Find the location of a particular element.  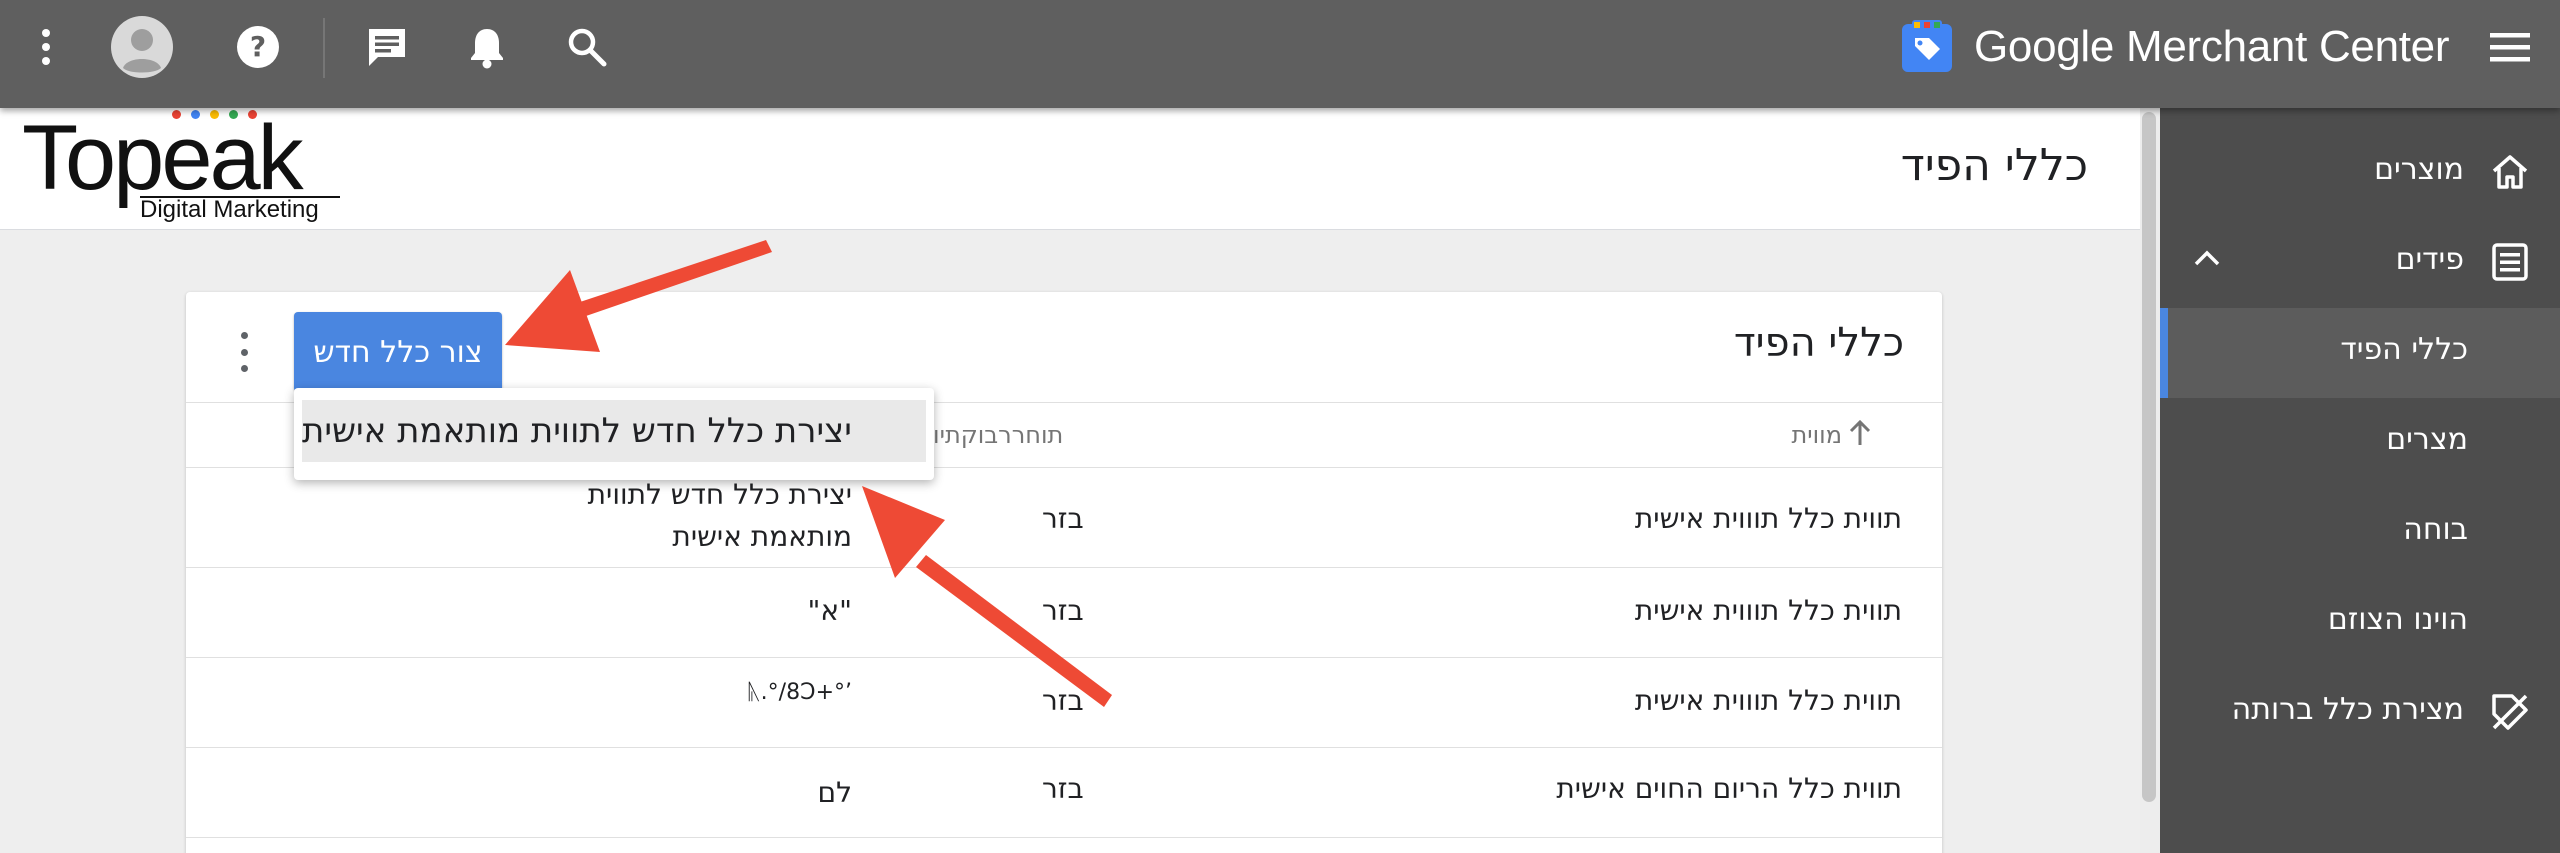

merchant-center-logo-icon is located at coordinates (1927, 46).